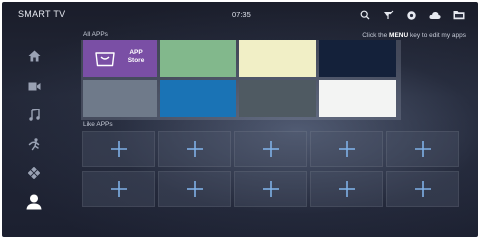 The image size is (484, 241). I want to click on app-tile-green, so click(198, 58).